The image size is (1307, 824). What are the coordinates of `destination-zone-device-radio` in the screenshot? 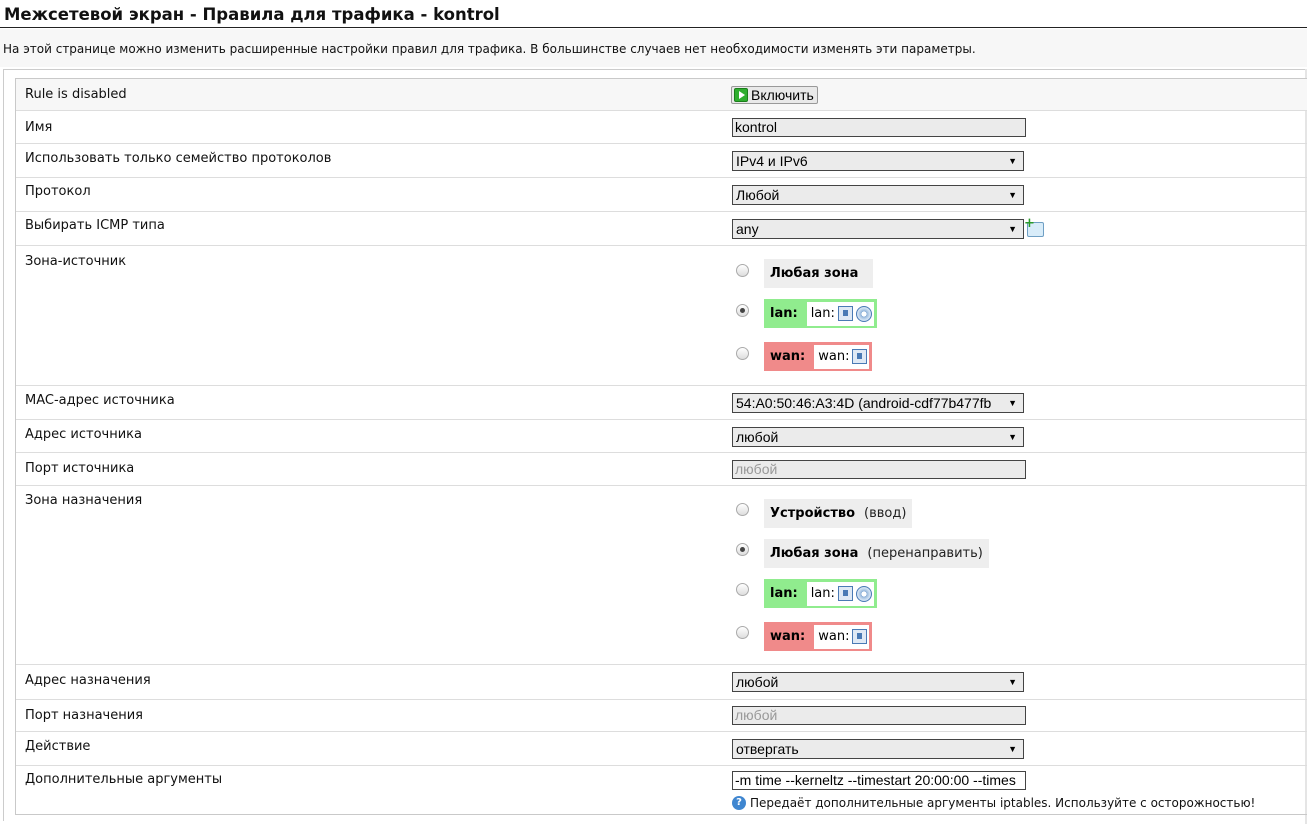 It's located at (742, 509).